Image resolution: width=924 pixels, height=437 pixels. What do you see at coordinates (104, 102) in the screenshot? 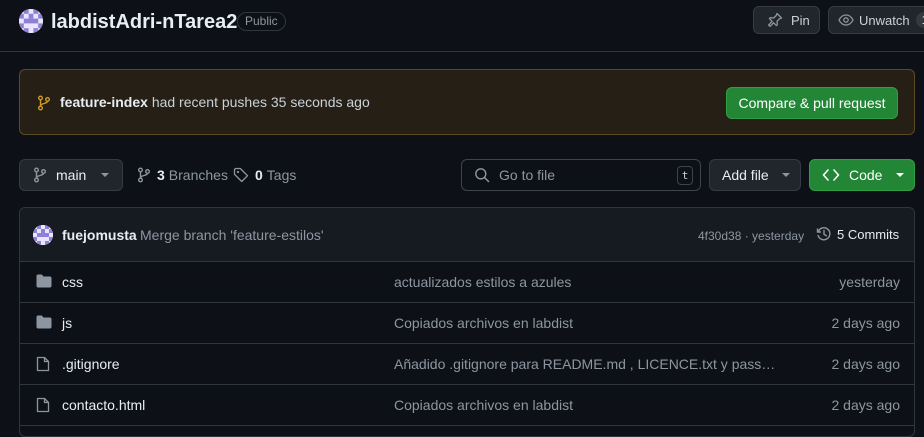
I see `banner-branch-name: feature-index` at bounding box center [104, 102].